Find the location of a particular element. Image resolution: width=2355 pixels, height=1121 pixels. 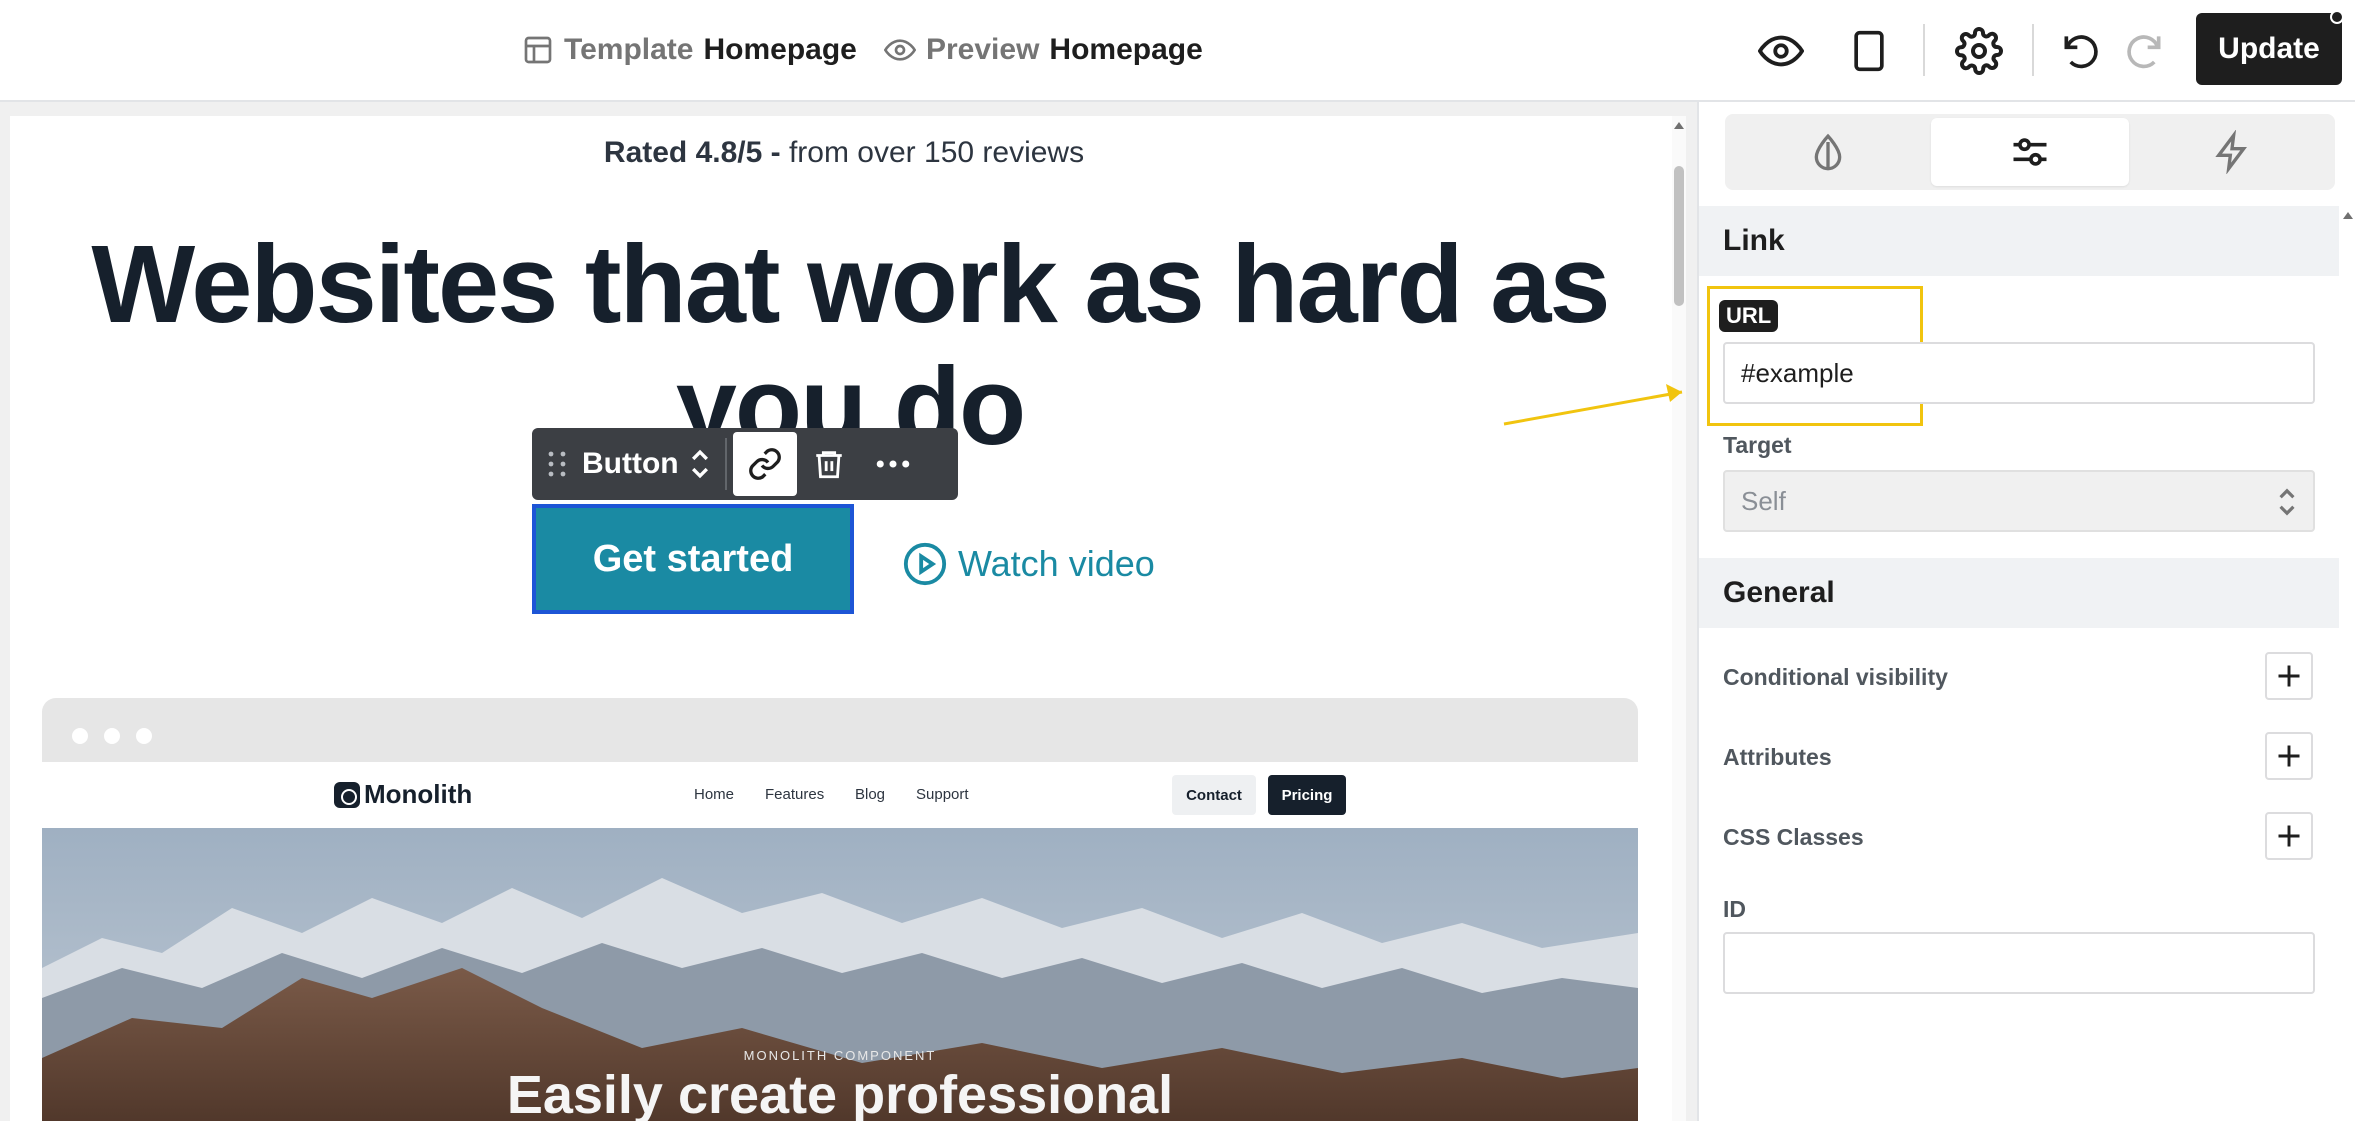

template-breadcrumb: Template Homepage is located at coordinates (689, 50).